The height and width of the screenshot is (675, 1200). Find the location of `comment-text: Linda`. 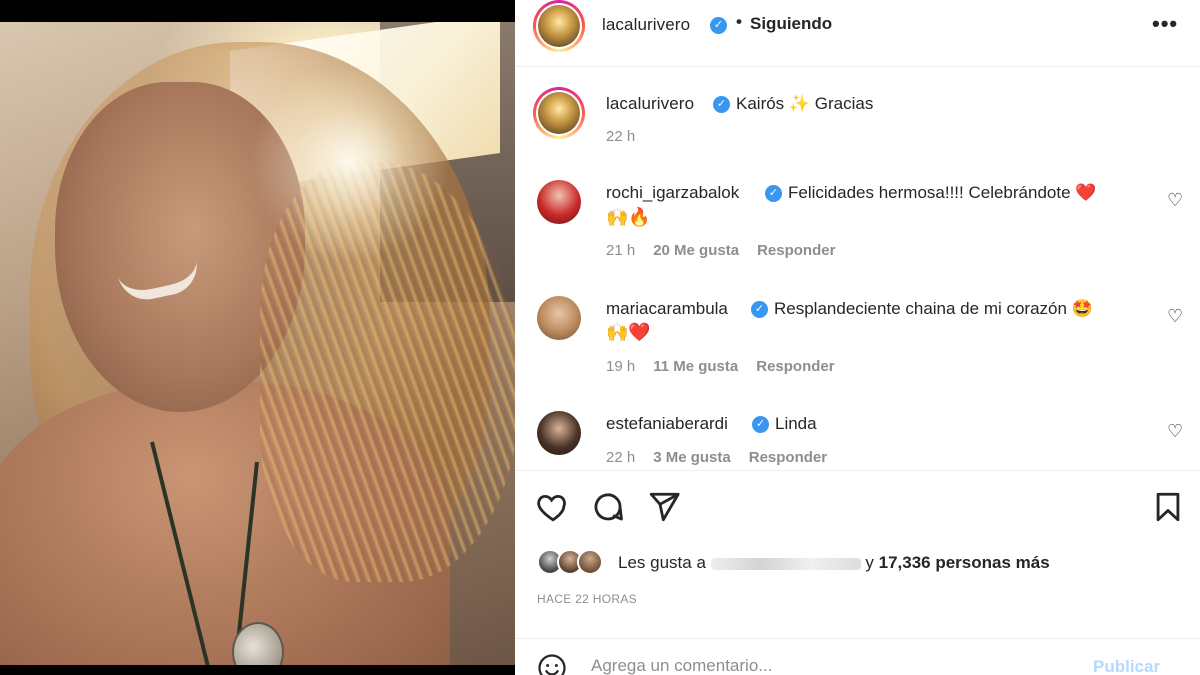

comment-text: Linda is located at coordinates (796, 423).